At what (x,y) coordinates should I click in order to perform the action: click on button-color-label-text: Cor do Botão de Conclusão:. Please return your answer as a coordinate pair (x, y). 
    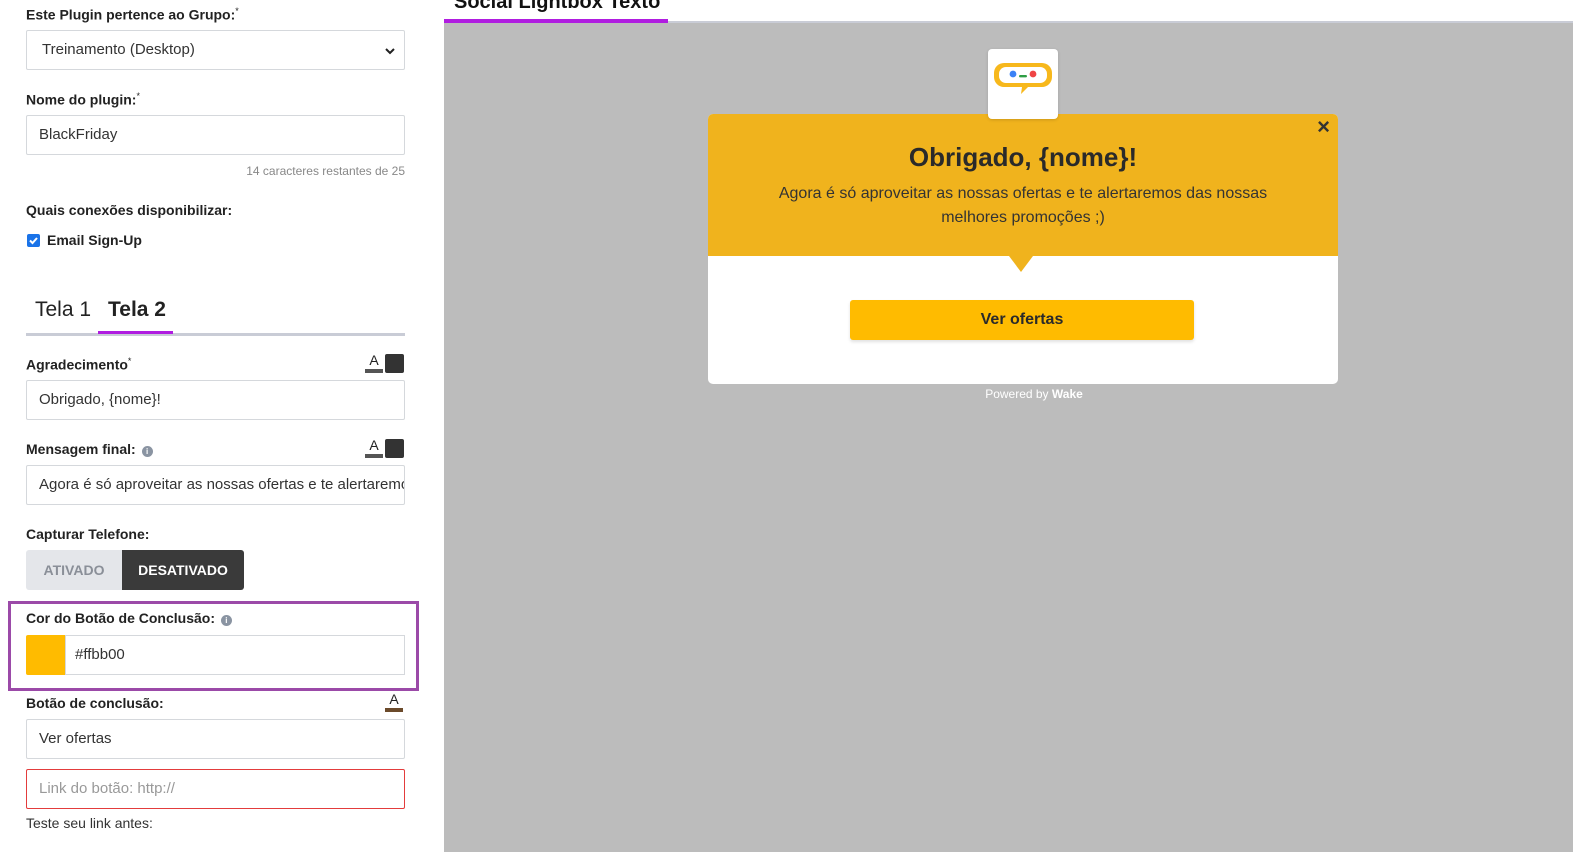
    Looking at the image, I should click on (120, 618).